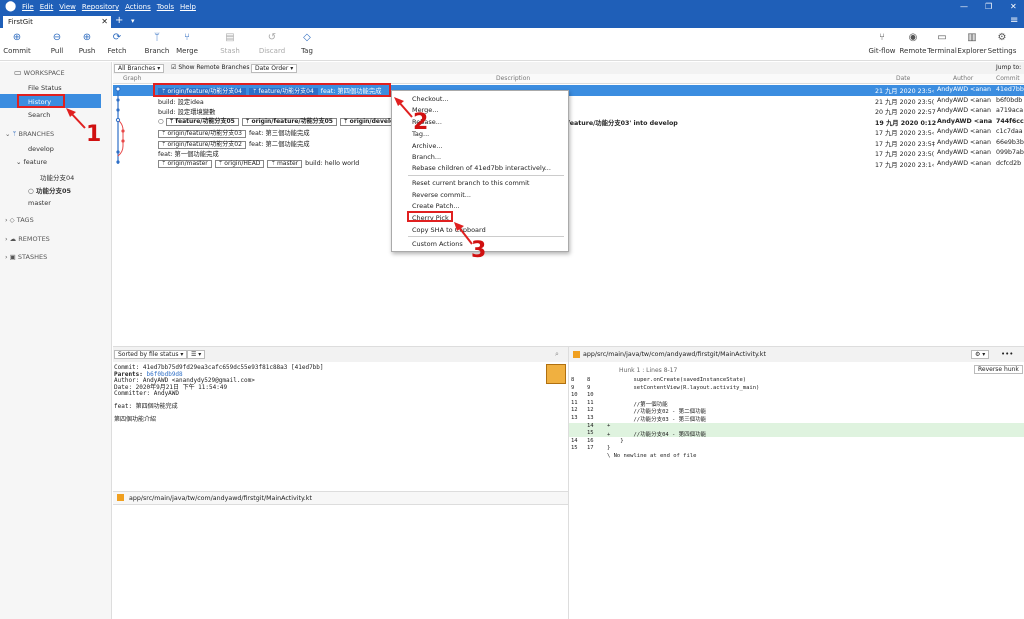 The image size is (1024, 619). Describe the element at coordinates (574, 402) in the screenshot. I see `old-line-number: 11` at that location.